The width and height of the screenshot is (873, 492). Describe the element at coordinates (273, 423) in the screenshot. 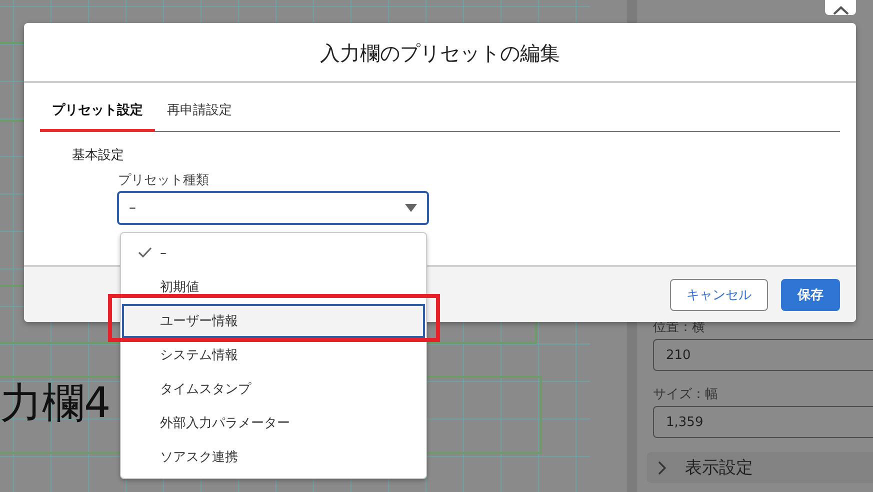

I see `menu-option: 外部入力パラメーター` at that location.